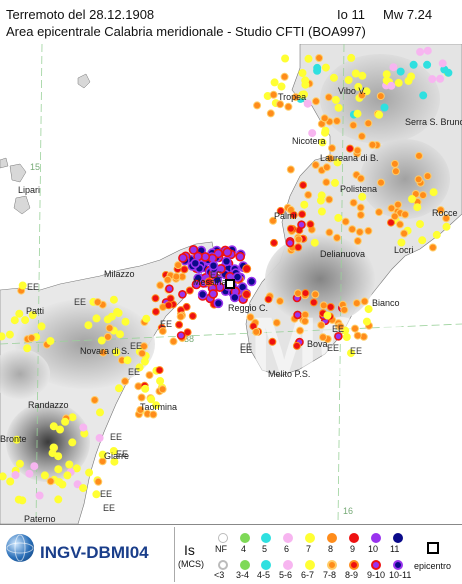  What do you see at coordinates (287, 549) in the screenshot?
I see `legend-class-label: 6` at bounding box center [287, 549].